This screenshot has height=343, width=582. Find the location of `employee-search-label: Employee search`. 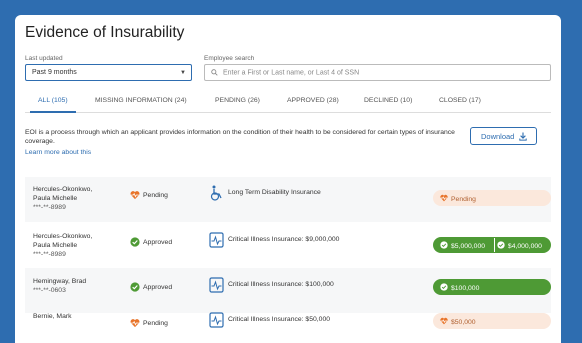

employee-search-label: Employee search is located at coordinates (229, 58).